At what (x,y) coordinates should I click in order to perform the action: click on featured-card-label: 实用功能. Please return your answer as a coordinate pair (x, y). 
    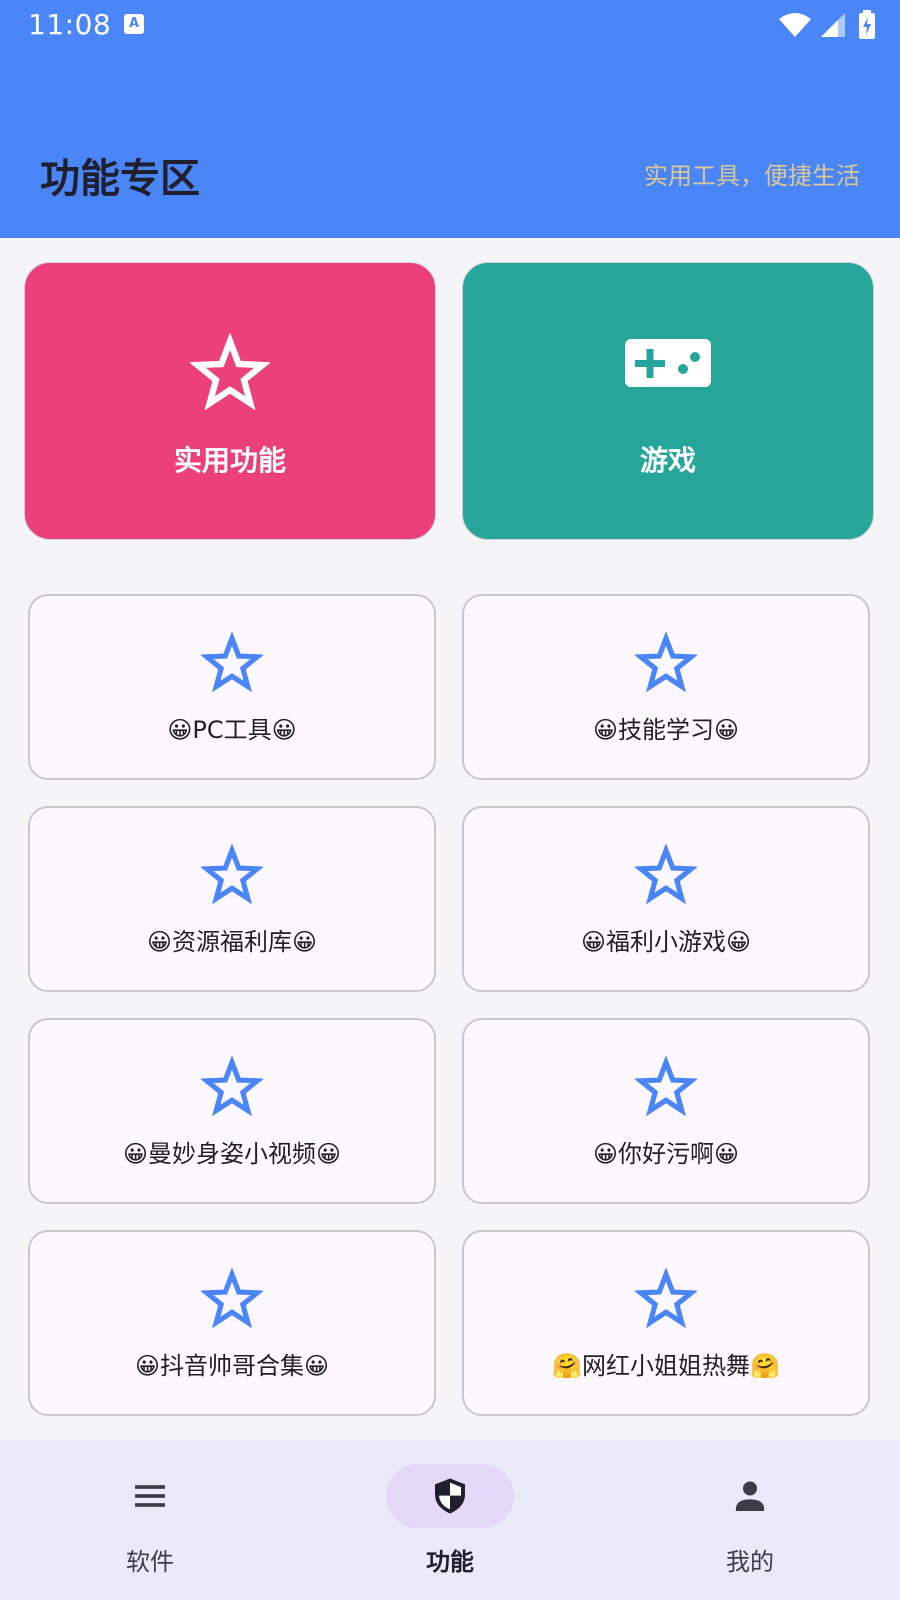
    Looking at the image, I should click on (229, 460).